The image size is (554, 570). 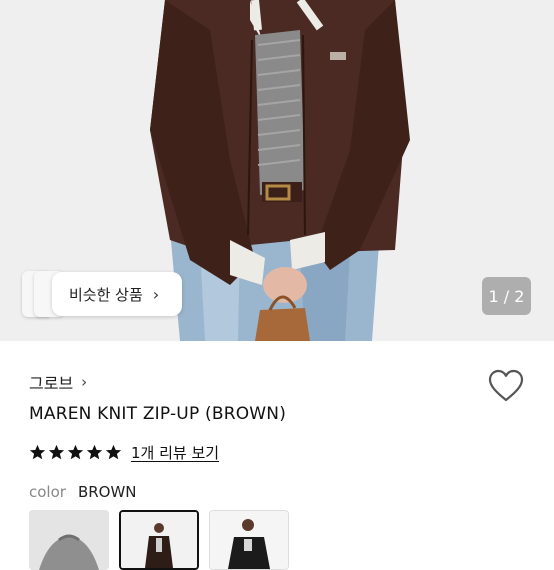 I want to click on rating-row: 1개 리뷰 보기, so click(x=124, y=452).